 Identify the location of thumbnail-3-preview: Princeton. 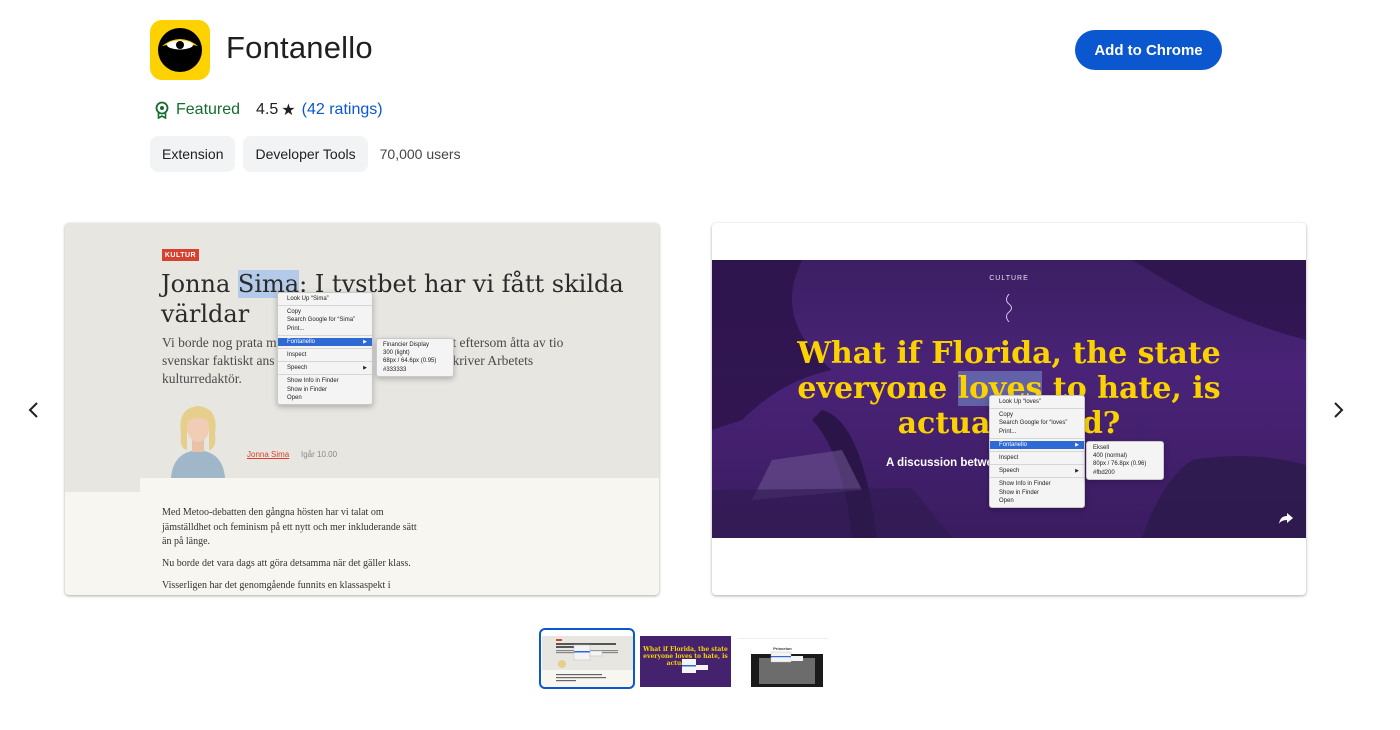
(782, 661).